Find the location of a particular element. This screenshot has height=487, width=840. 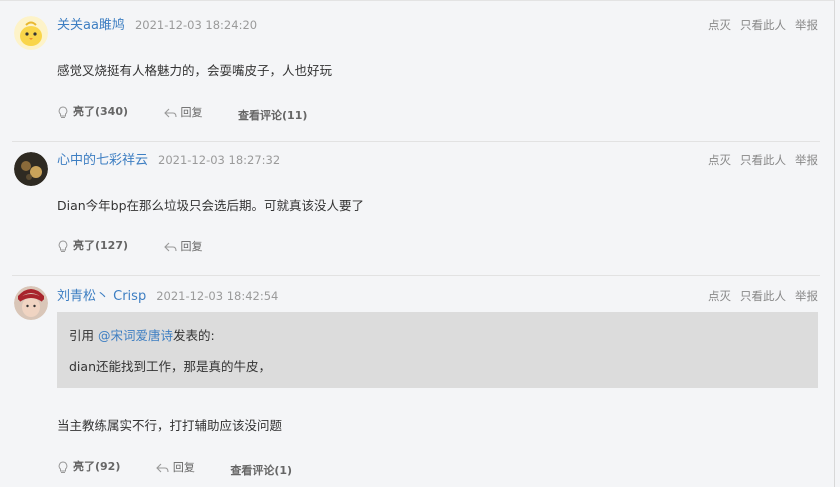

comment-content: 当主教练属实不行，打打辅助应该没问题 is located at coordinates (170, 425).